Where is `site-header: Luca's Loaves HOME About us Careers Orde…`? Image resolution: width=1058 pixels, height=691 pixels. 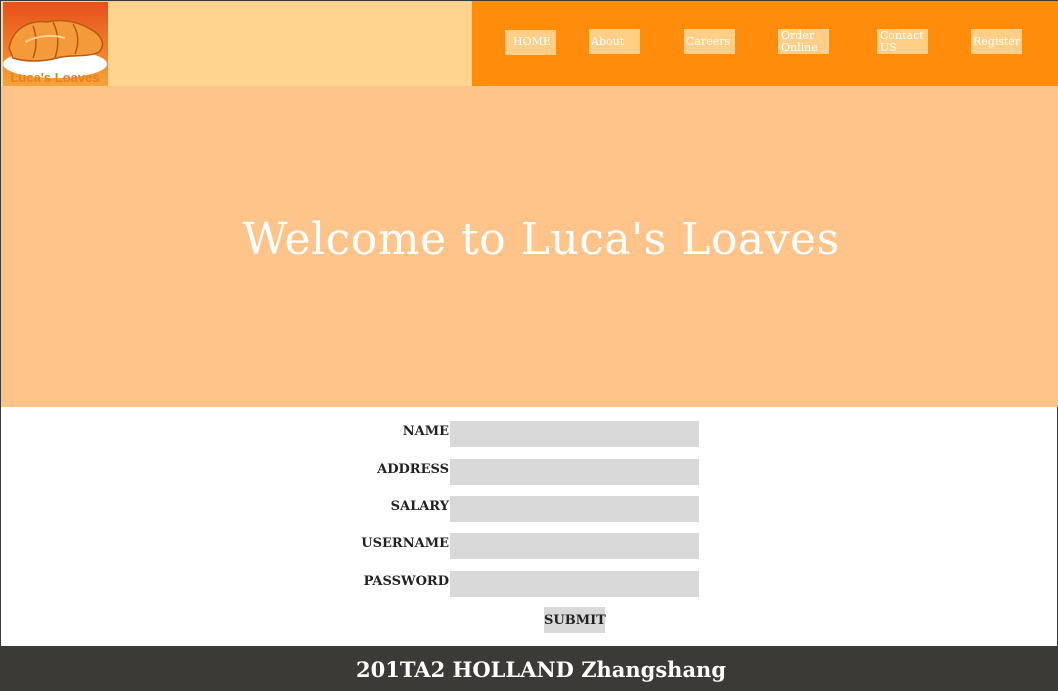 site-header: Luca's Loaves HOME About us Careers Orde… is located at coordinates (529, 43).